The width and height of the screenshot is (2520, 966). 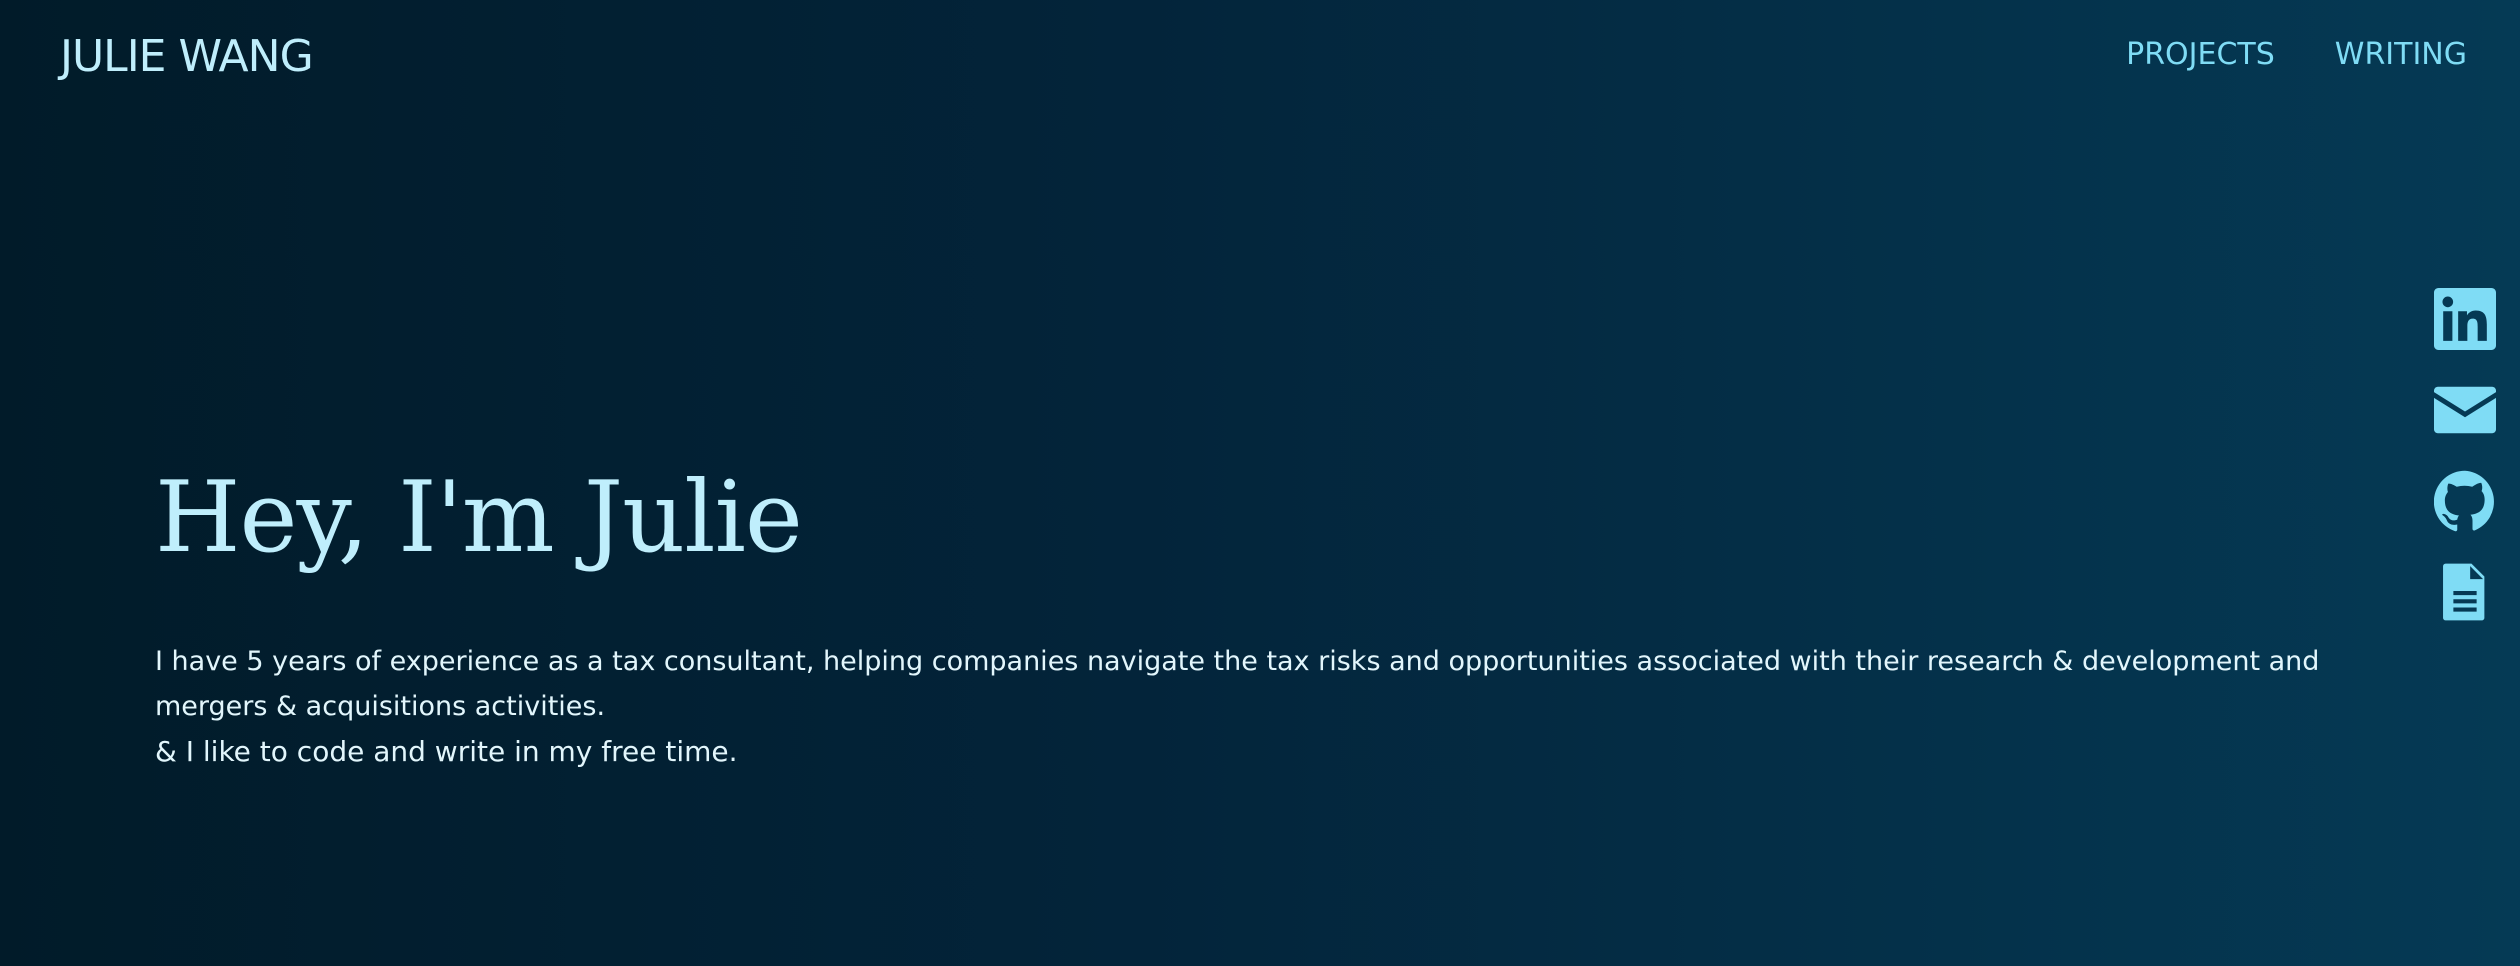 What do you see at coordinates (2296, 55) in the screenshot?
I see `top-nav: PROJECTS WRITING` at bounding box center [2296, 55].